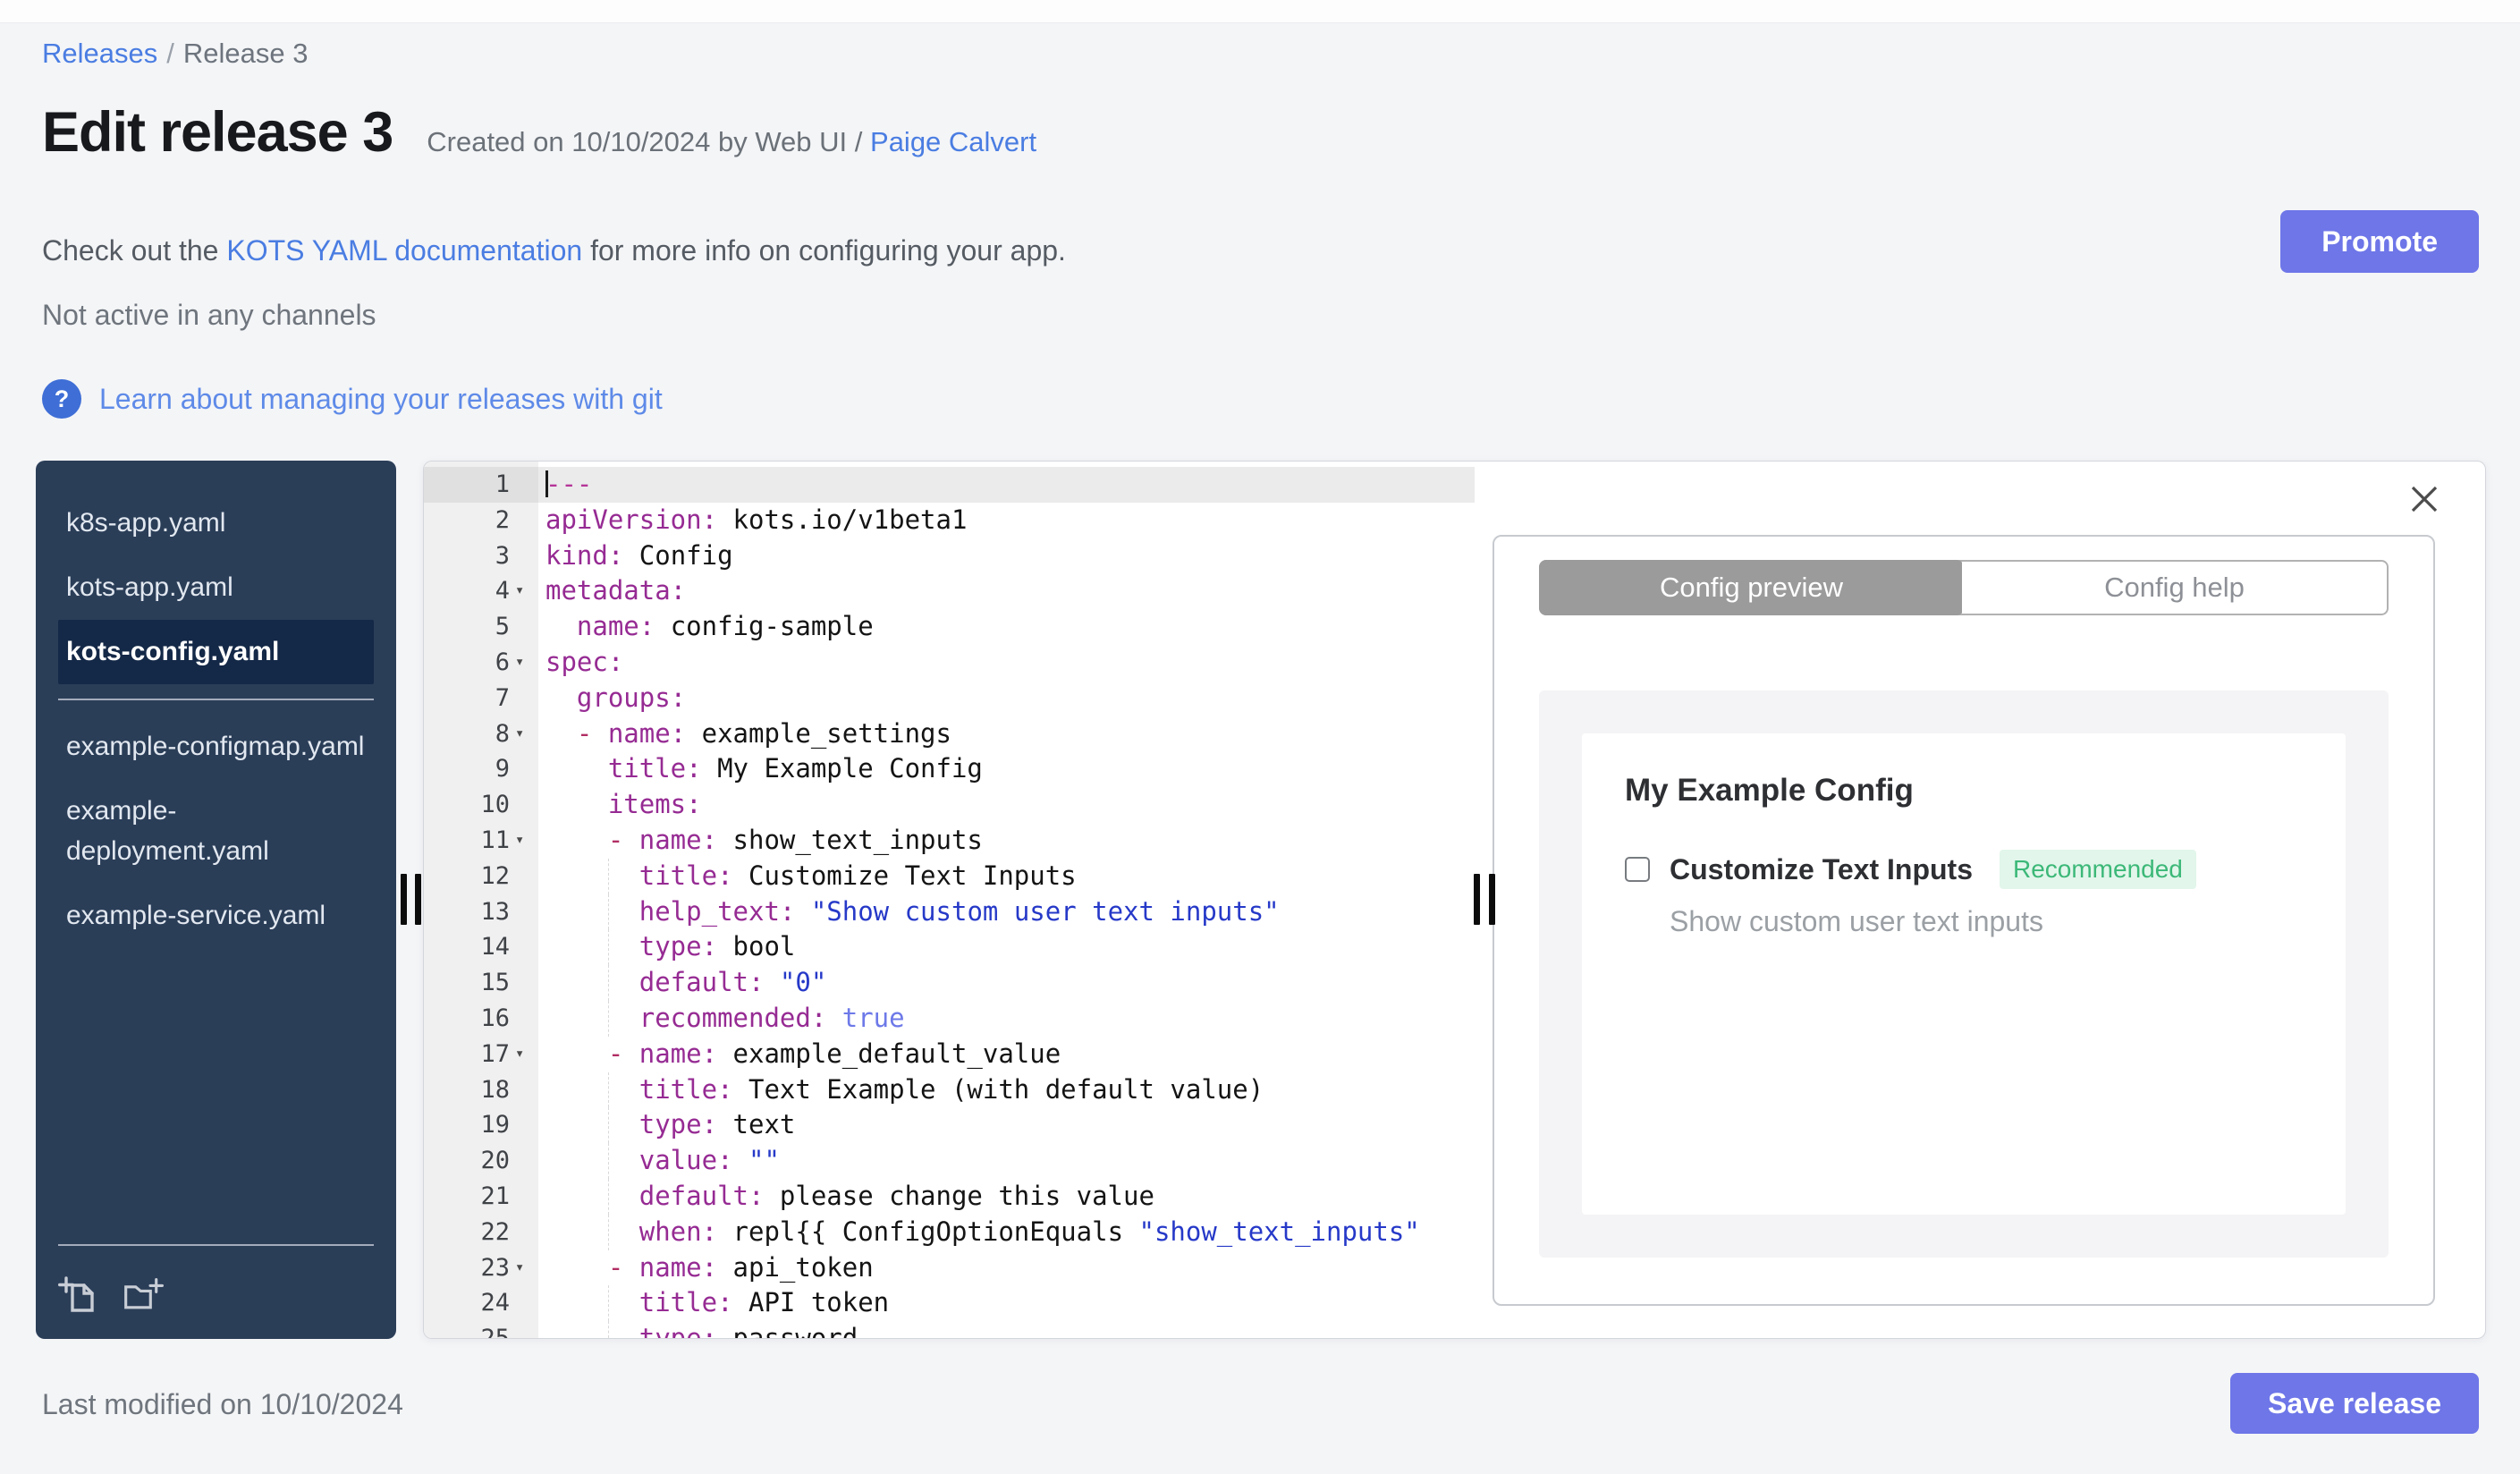  What do you see at coordinates (216, 699) in the screenshot?
I see `sidebar-divider` at bounding box center [216, 699].